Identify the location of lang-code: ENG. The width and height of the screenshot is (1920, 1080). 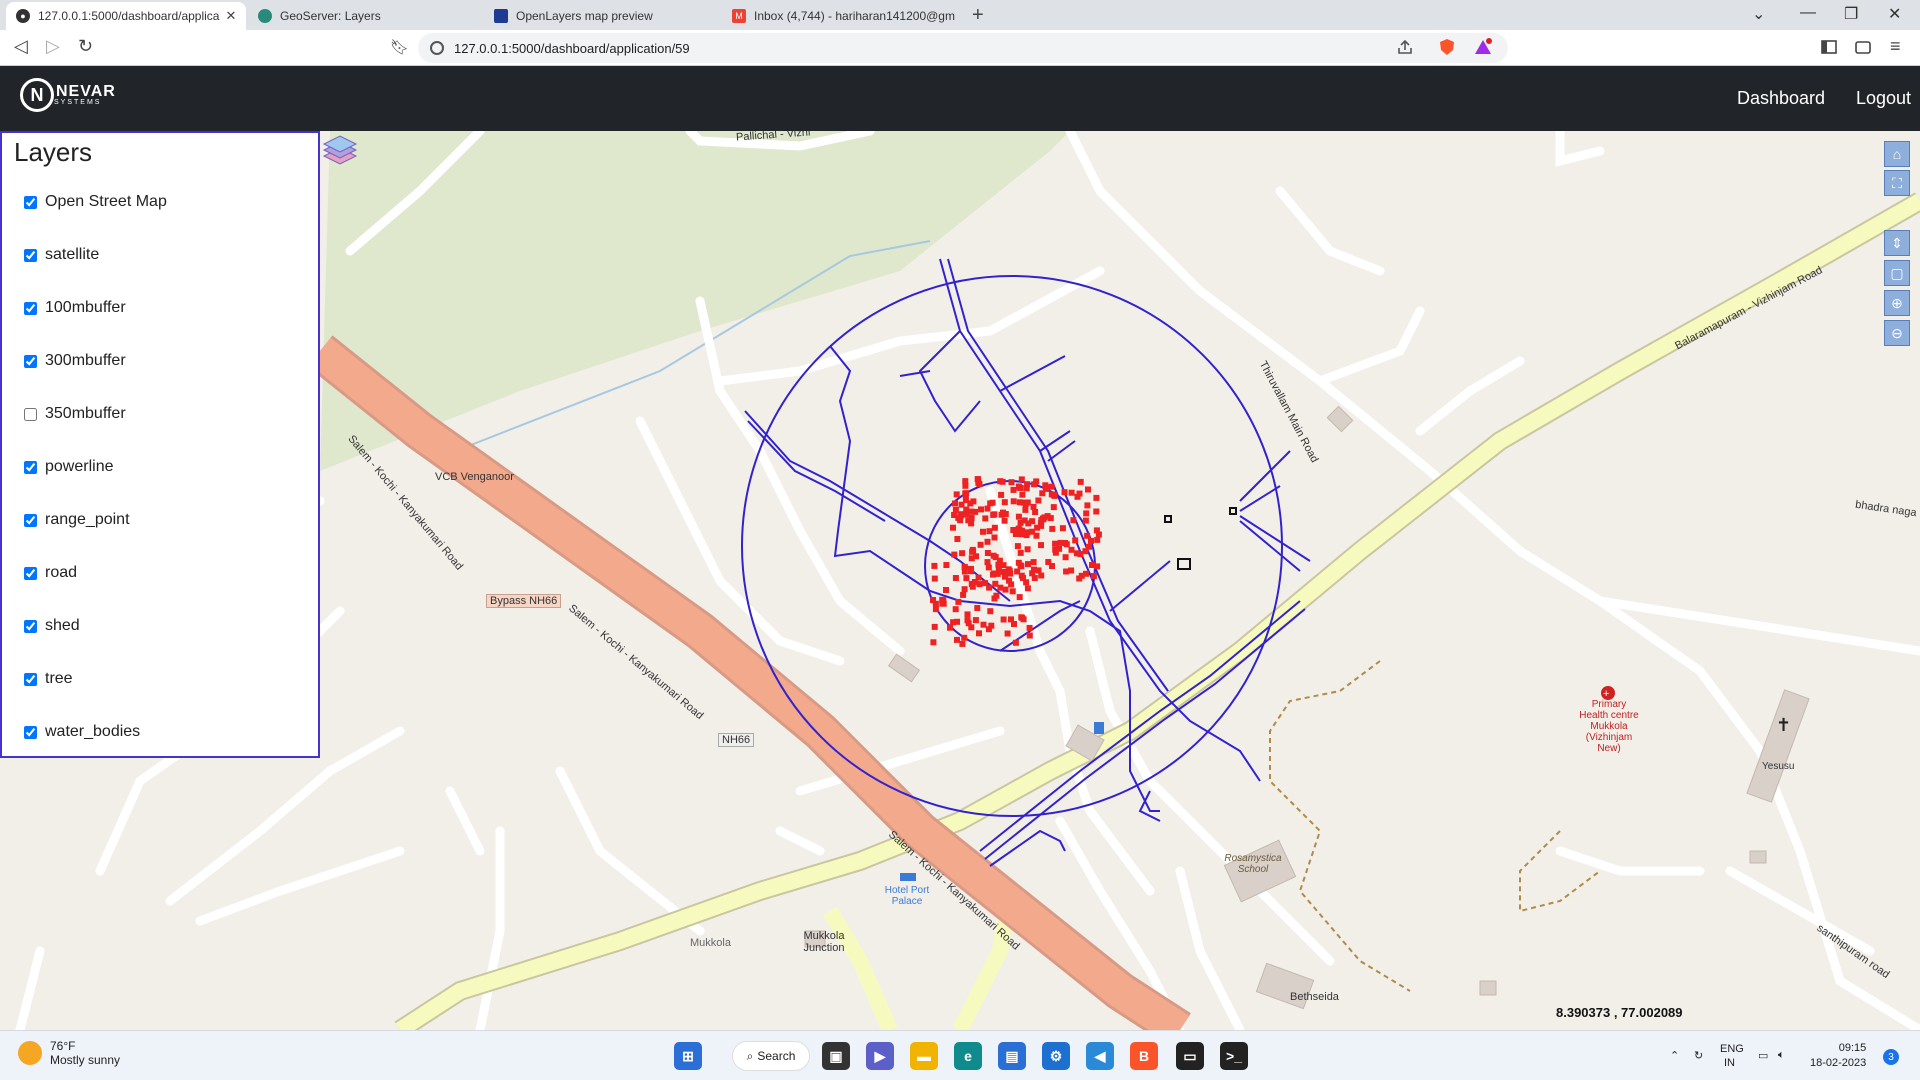
(1732, 1049).